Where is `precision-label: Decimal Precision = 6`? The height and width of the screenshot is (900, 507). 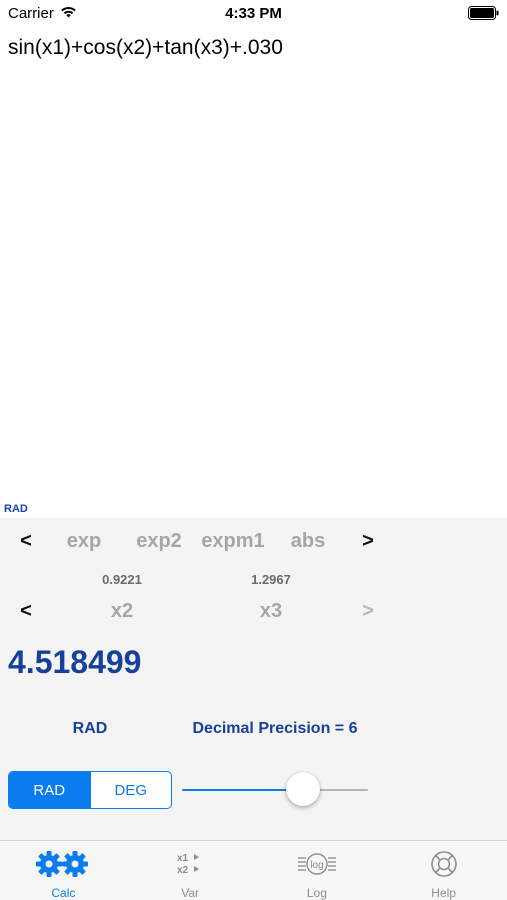
precision-label: Decimal Precision = 6 is located at coordinates (275, 728).